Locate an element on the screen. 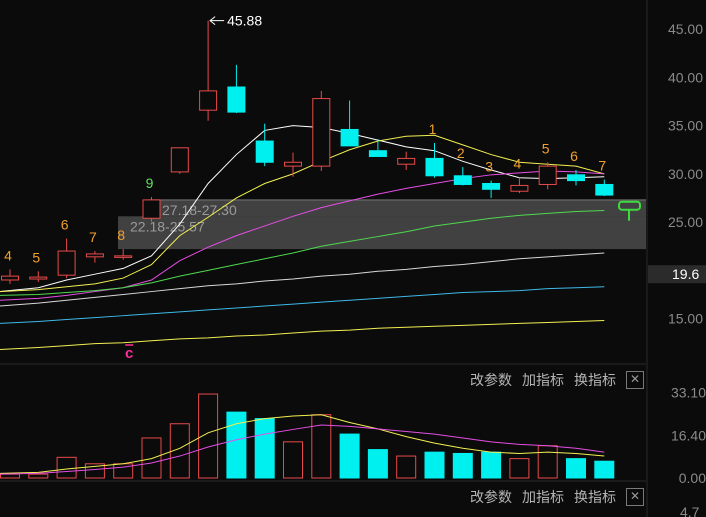 The image size is (706, 517). close-icon: ✕ is located at coordinates (635, 380).